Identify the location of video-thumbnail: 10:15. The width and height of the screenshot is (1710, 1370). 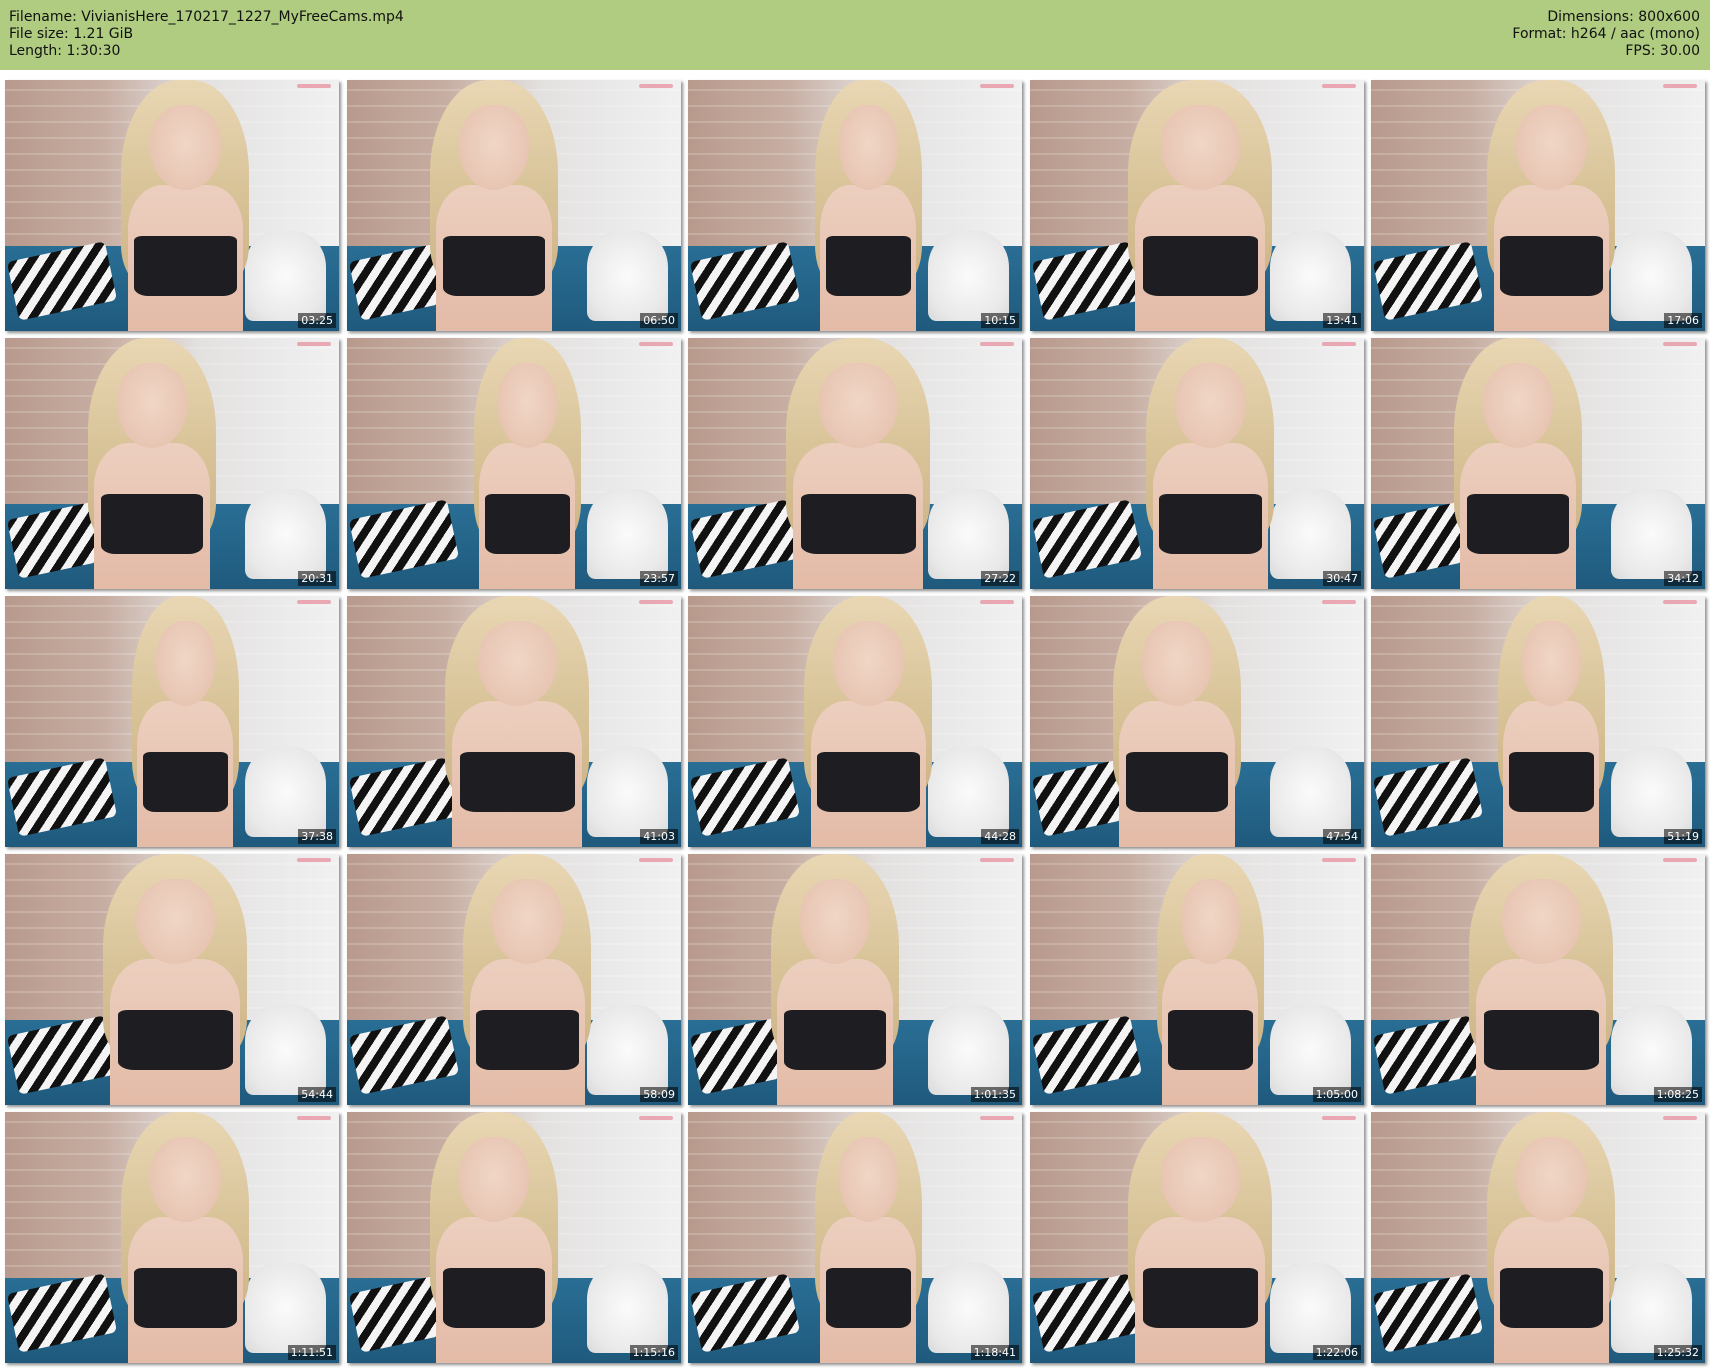
(855, 205).